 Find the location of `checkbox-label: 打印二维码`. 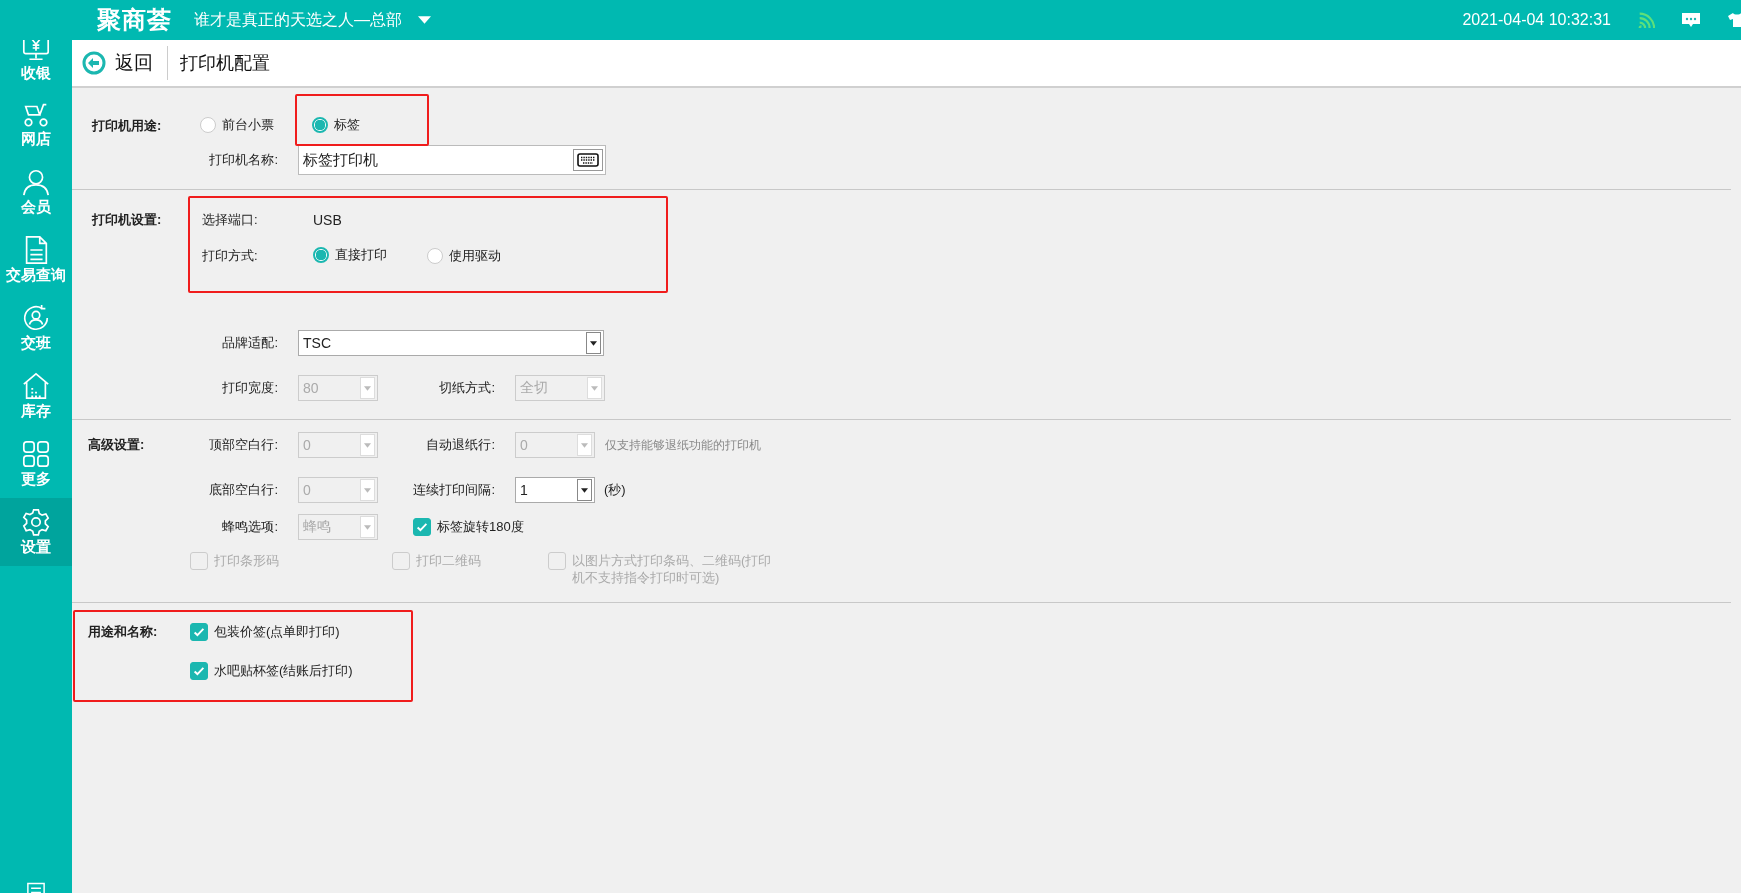

checkbox-label: 打印二维码 is located at coordinates (448, 561).